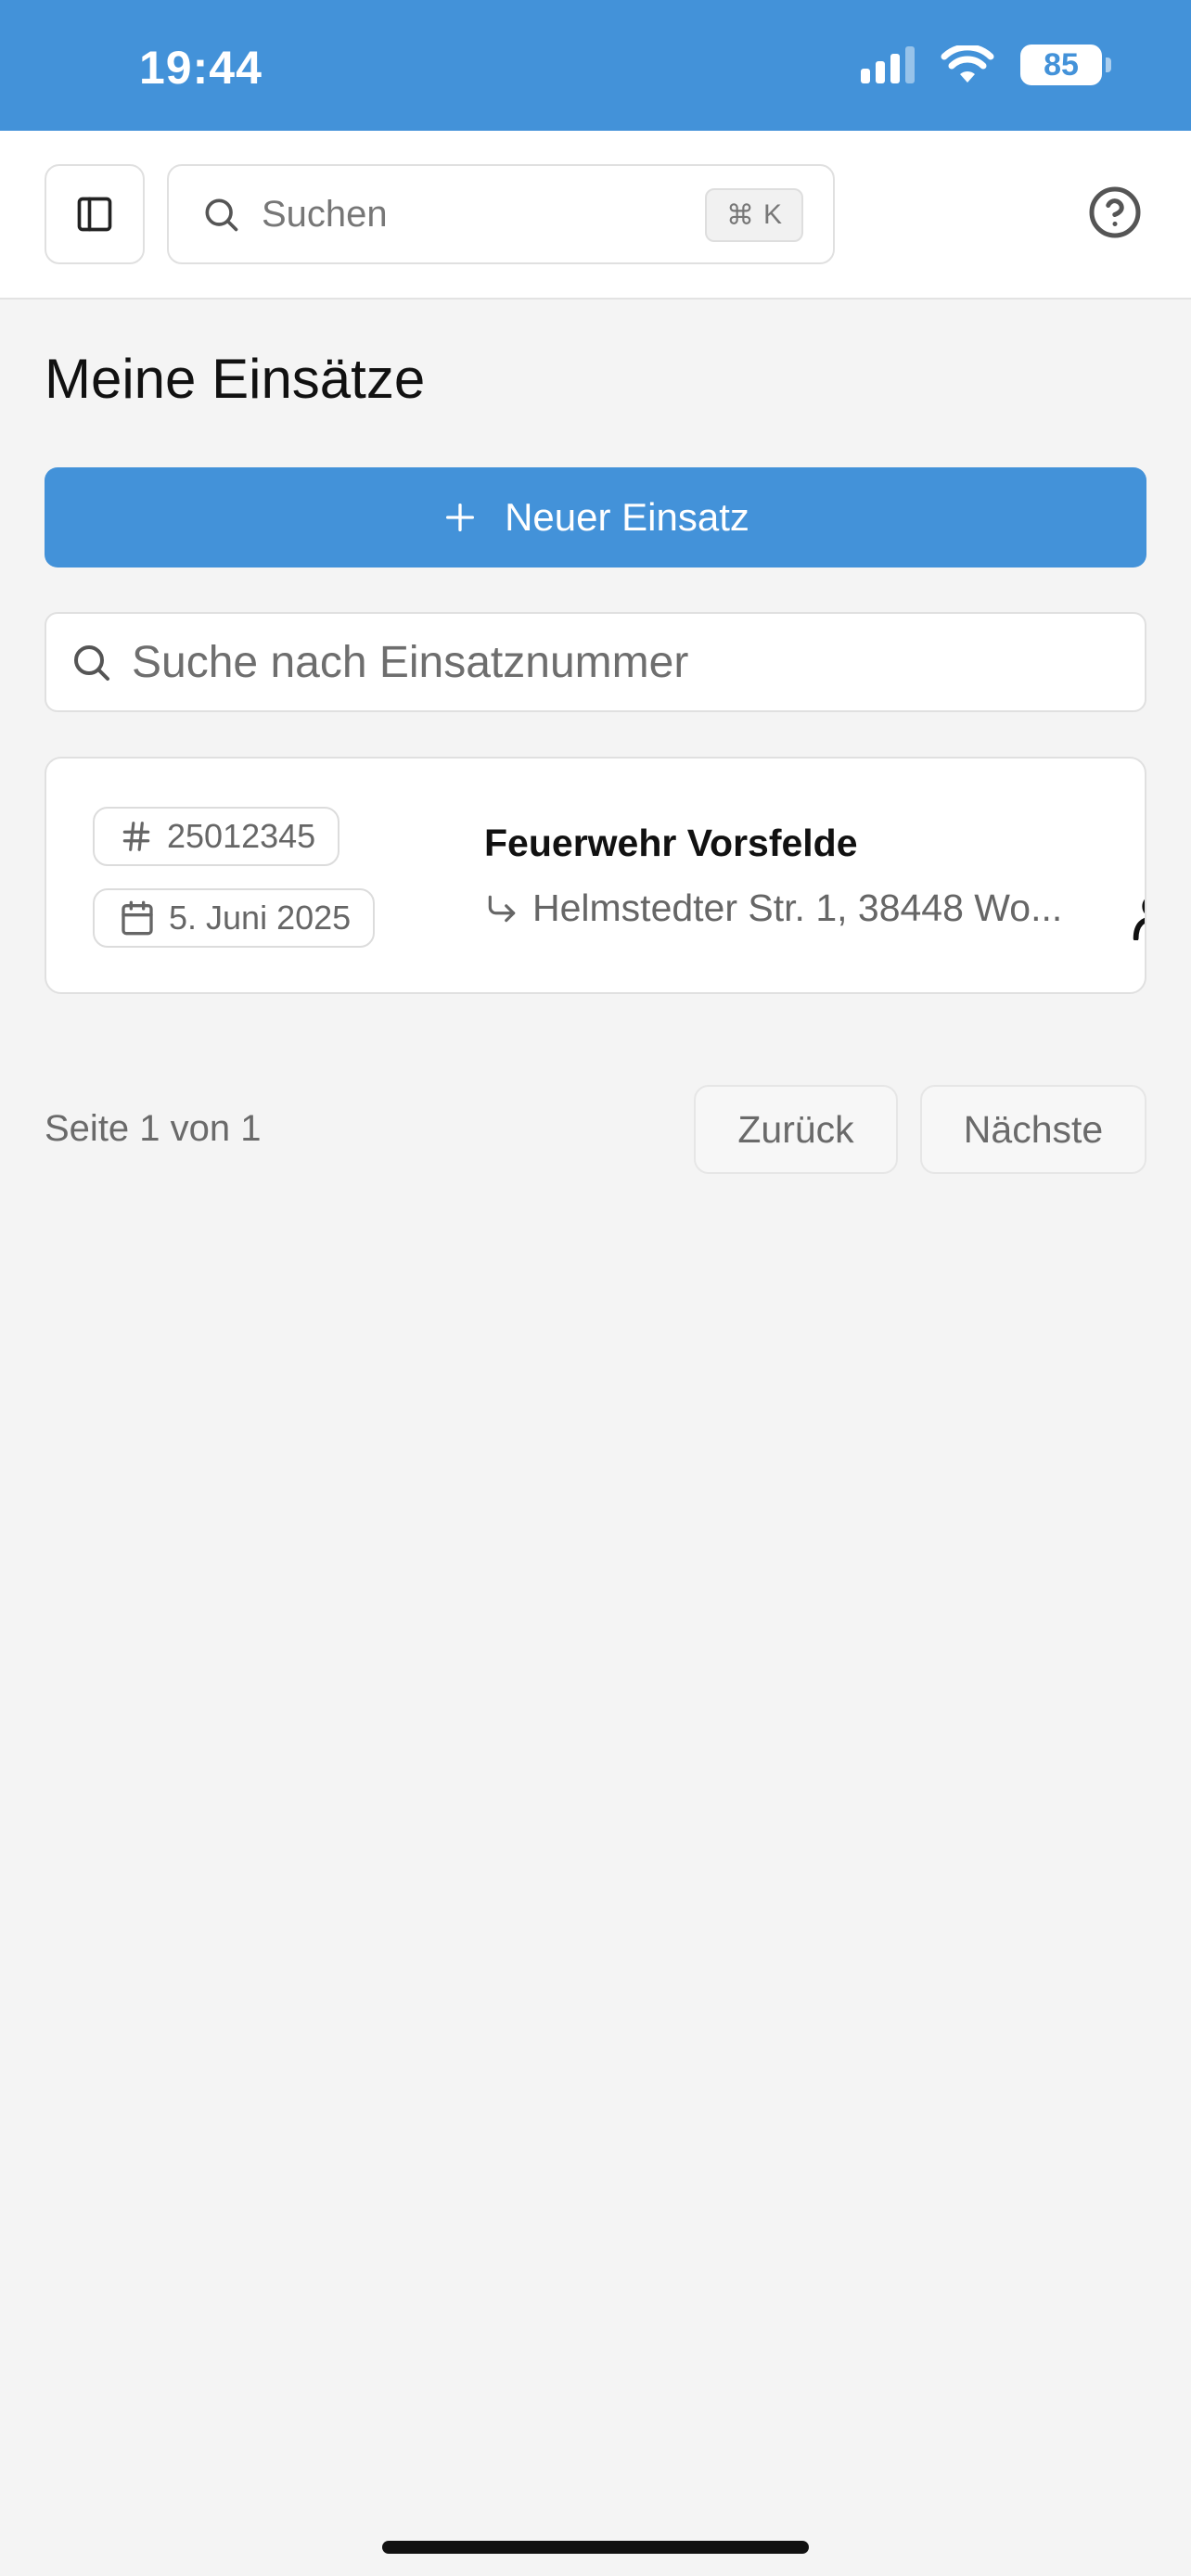 This screenshot has width=1191, height=2576. I want to click on home-indicator, so click(595, 2547).